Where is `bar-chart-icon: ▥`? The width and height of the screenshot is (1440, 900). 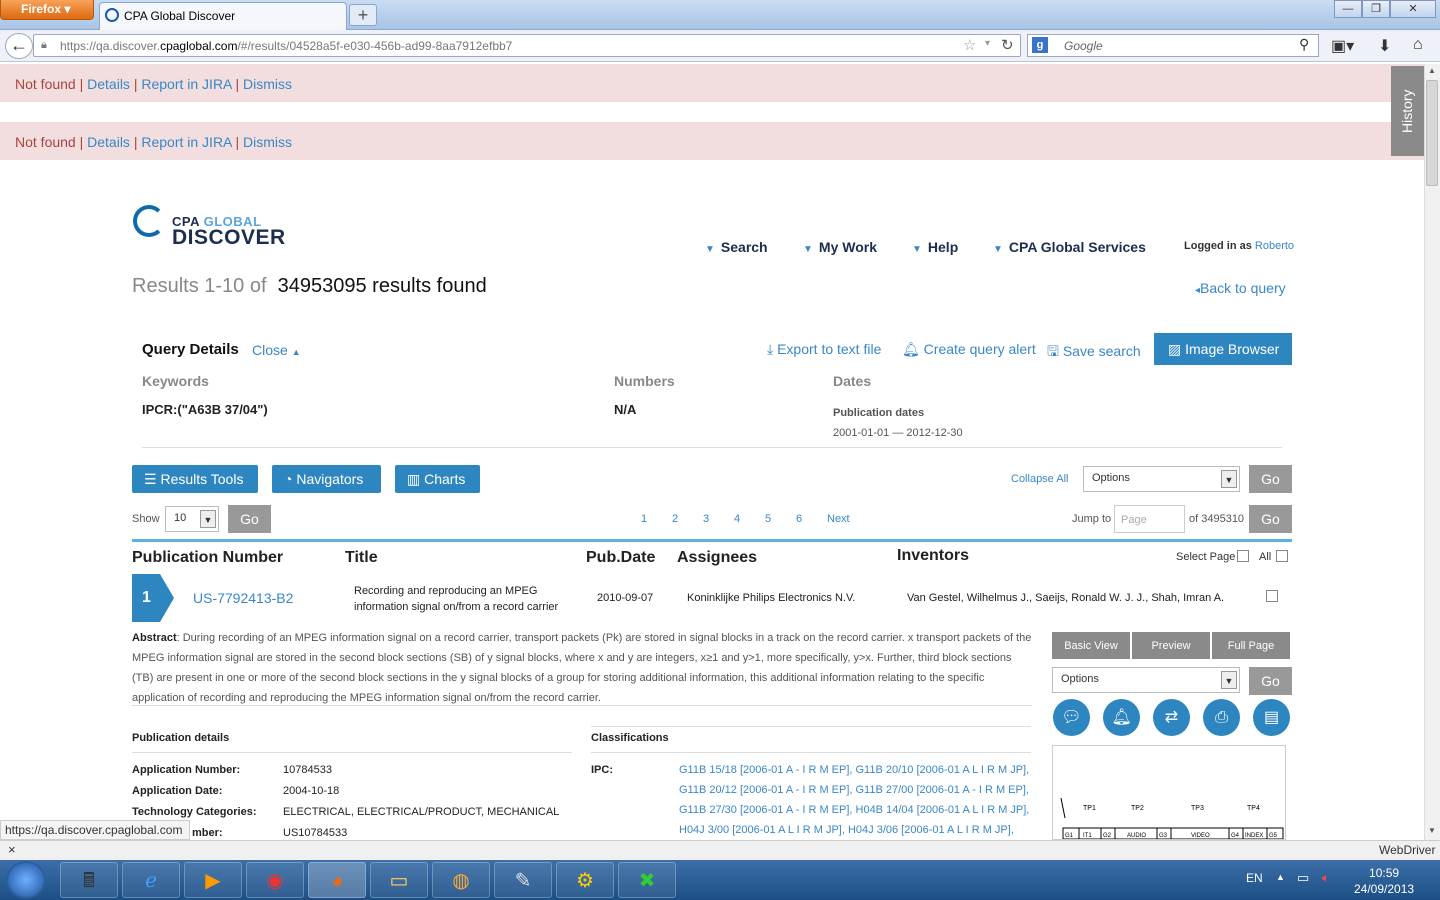 bar-chart-icon: ▥ is located at coordinates (414, 479).